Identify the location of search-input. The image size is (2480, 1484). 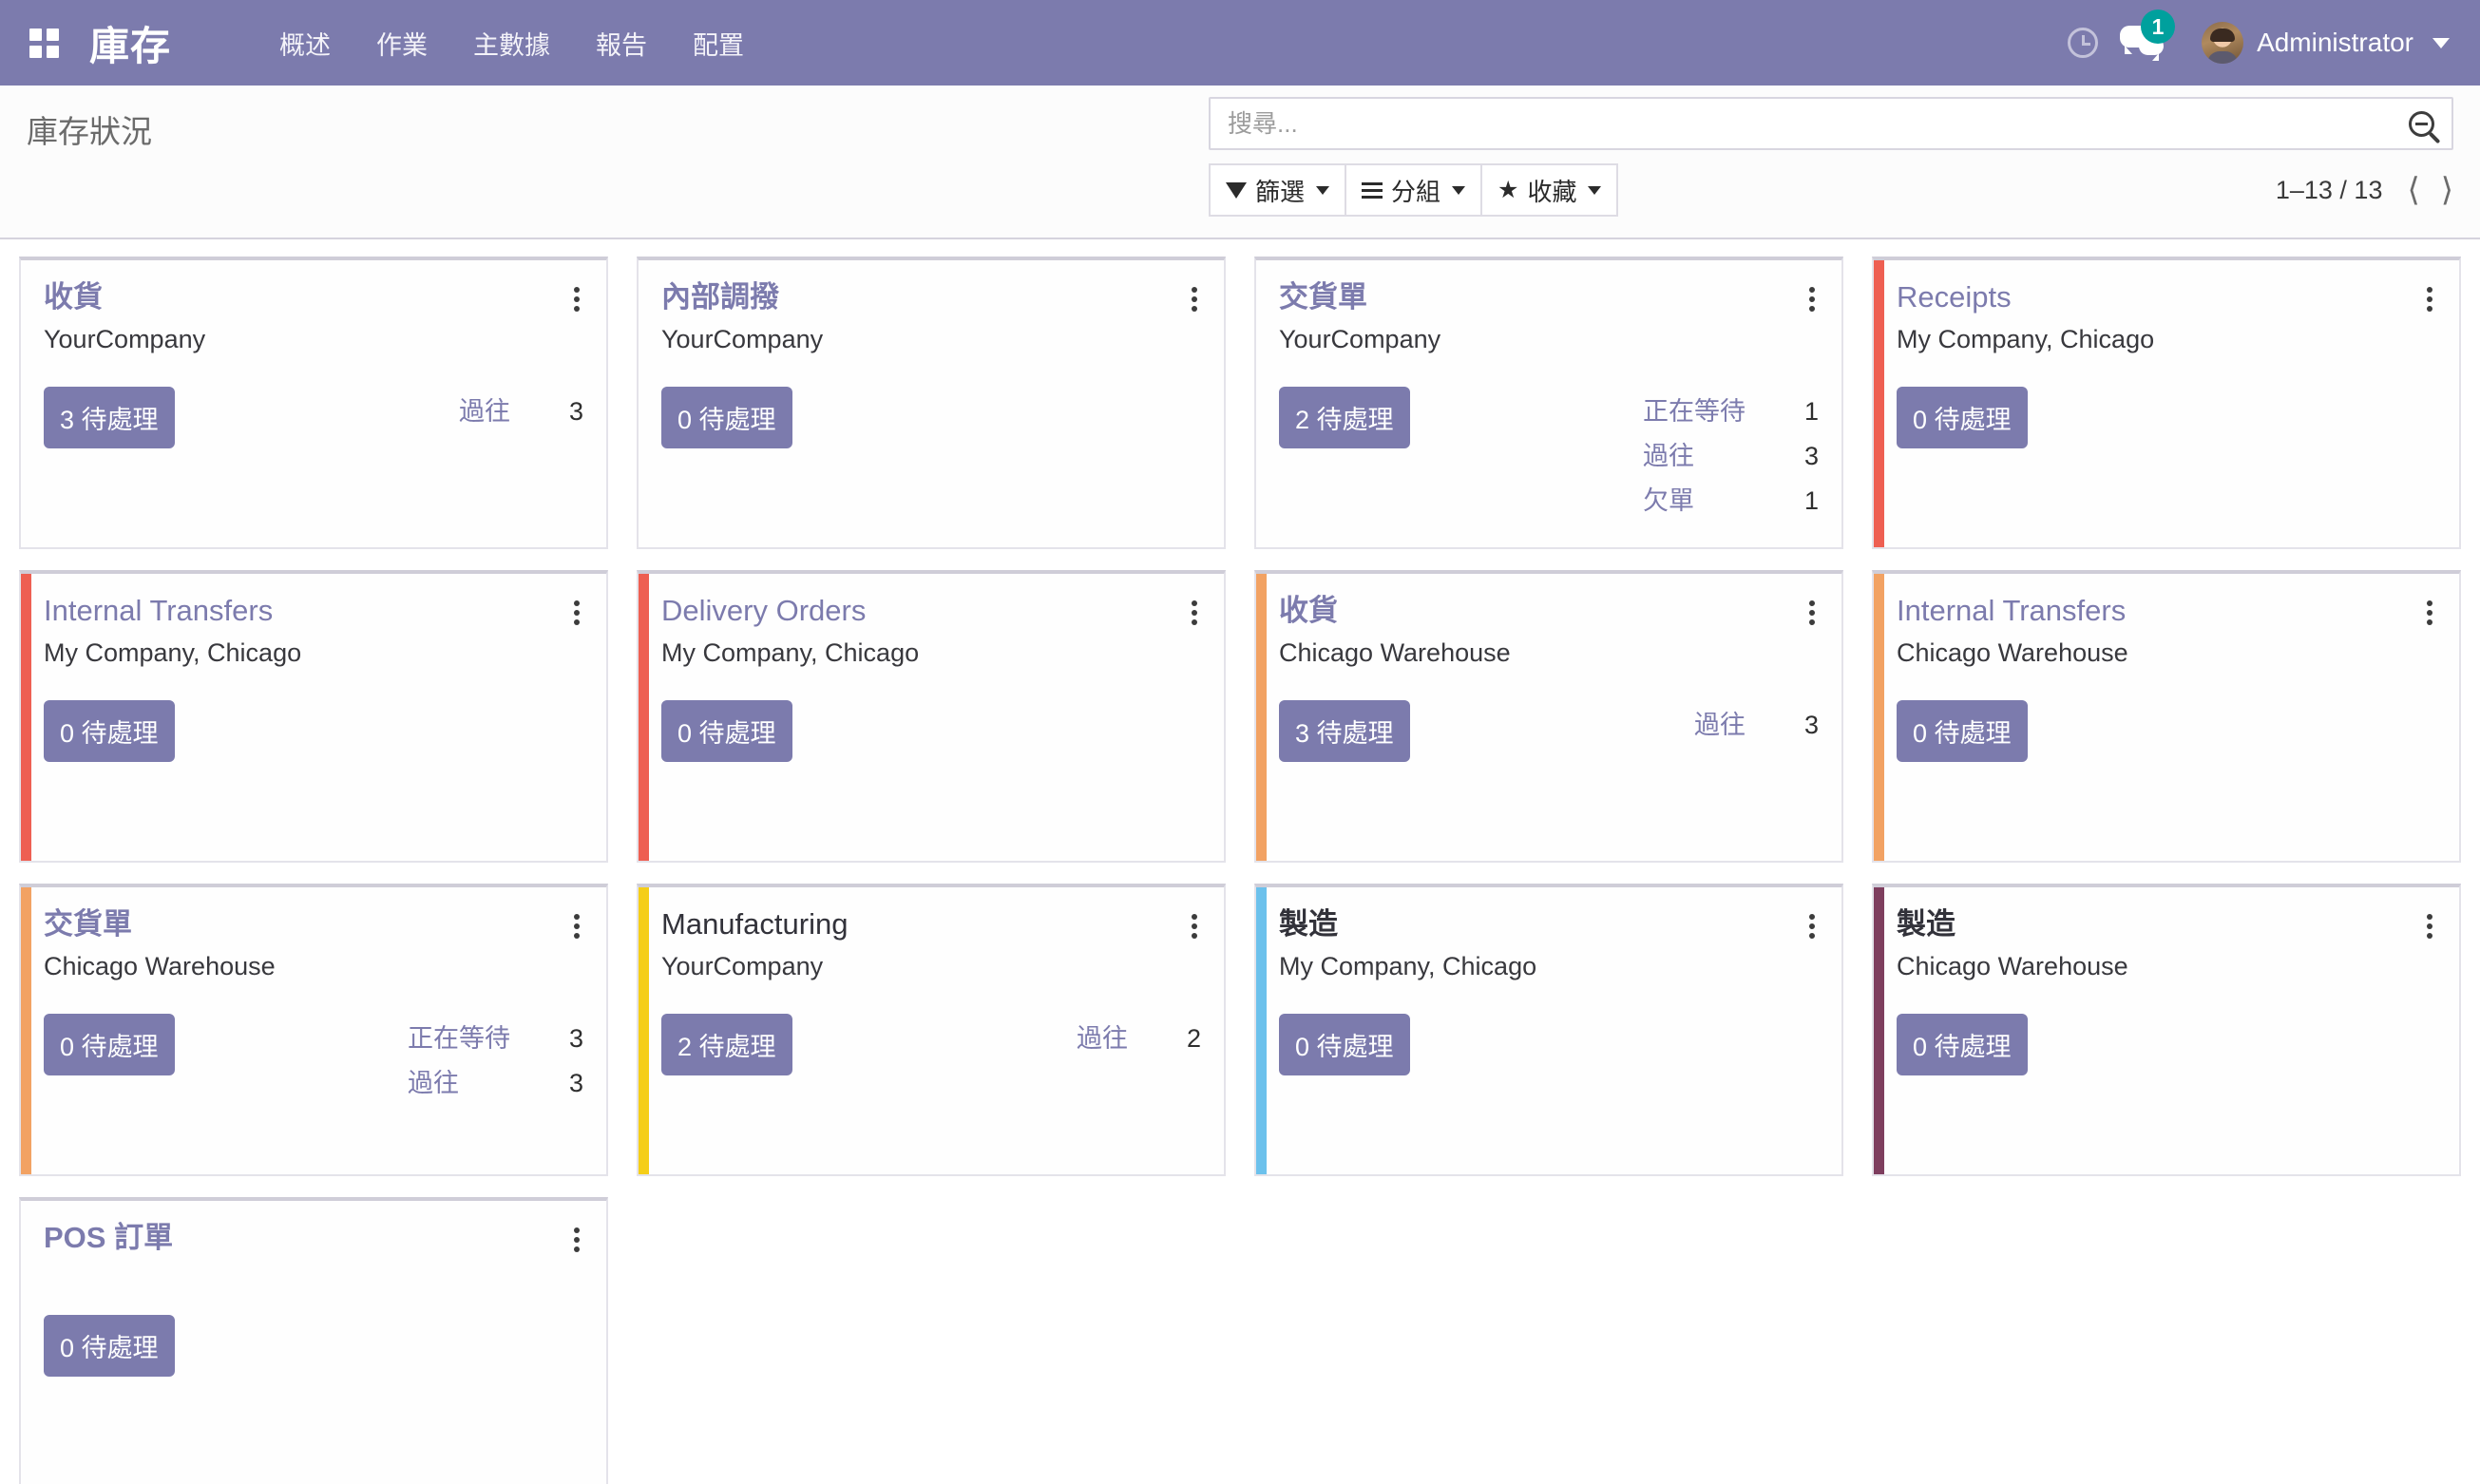
(1819, 123).